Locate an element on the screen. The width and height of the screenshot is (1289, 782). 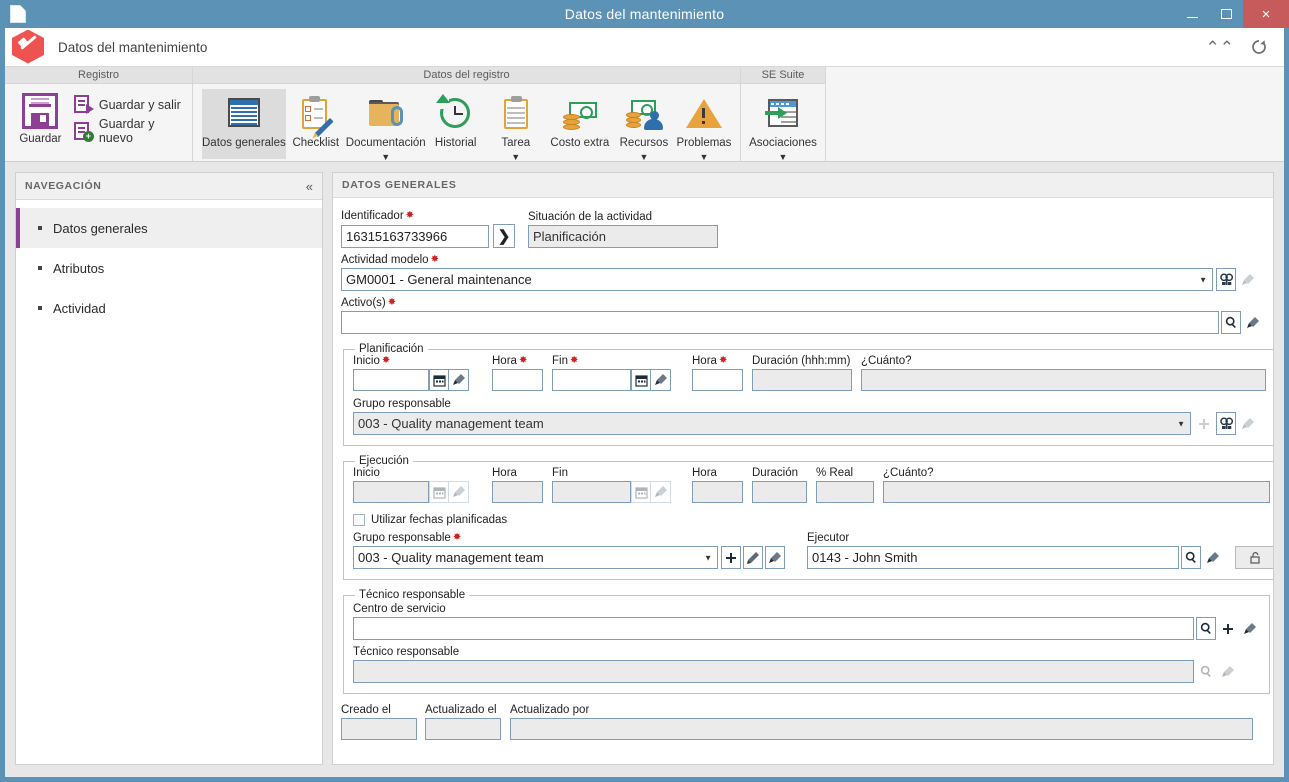
ribbon-button-recursos: Recursos ▼ is located at coordinates (644, 125).